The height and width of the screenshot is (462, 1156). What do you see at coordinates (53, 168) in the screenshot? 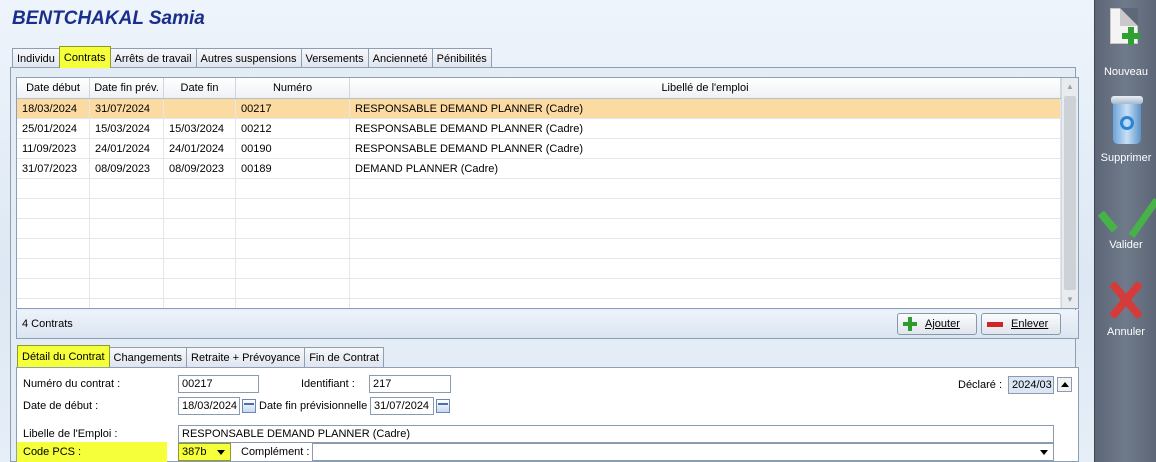
I see `cell-date-debut: 31/07/2023` at bounding box center [53, 168].